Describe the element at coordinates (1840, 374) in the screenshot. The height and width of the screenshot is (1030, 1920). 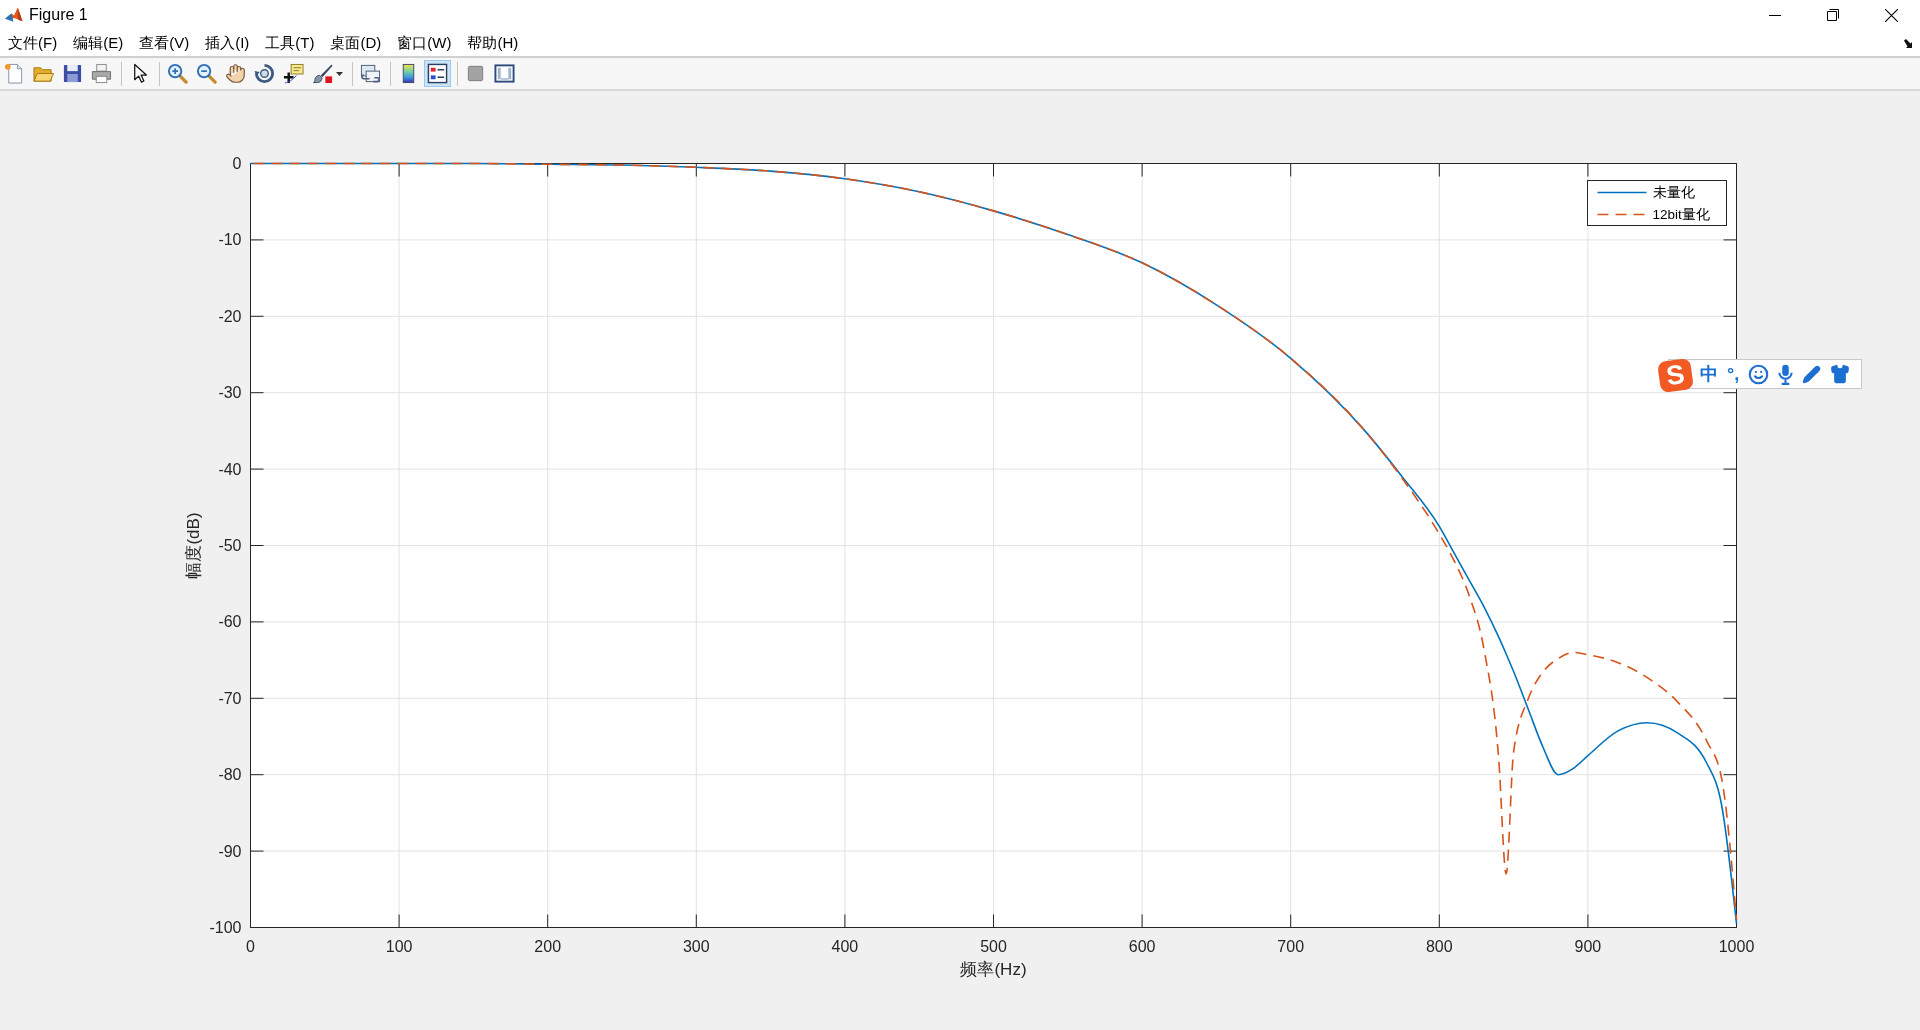
I see `shirt-icon` at that location.